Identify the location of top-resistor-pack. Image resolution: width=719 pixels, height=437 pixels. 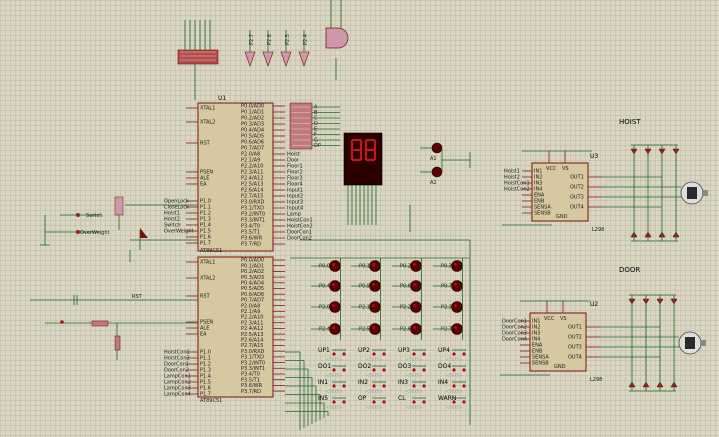
(198, 60).